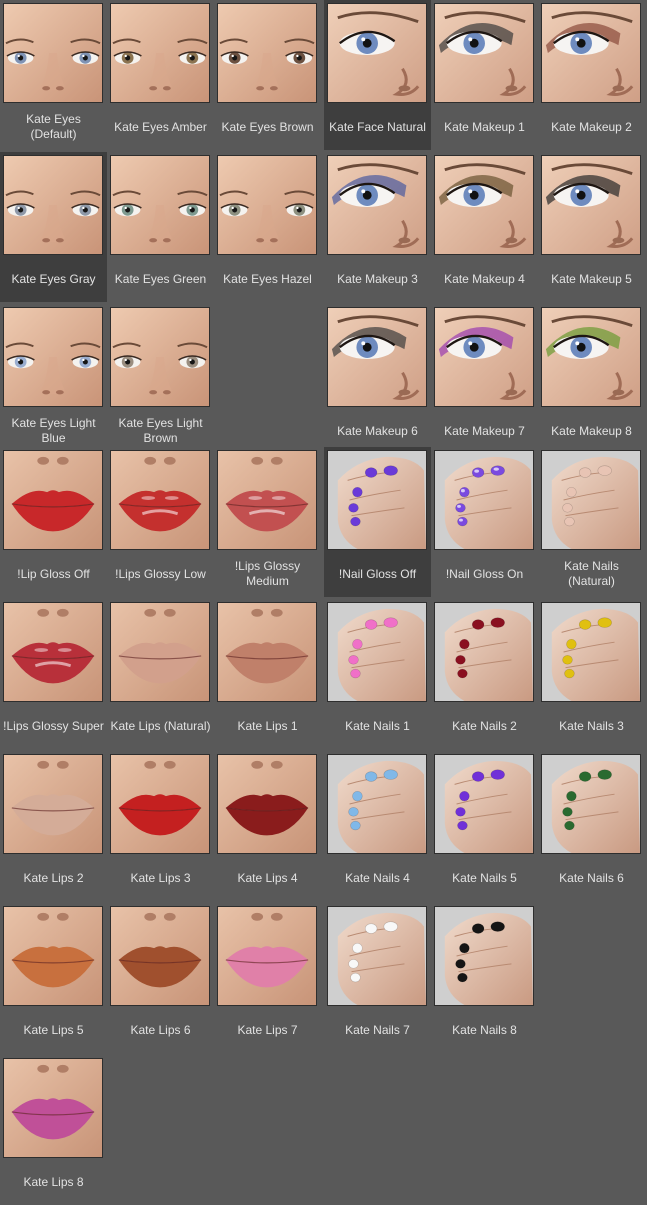  What do you see at coordinates (267, 1029) in the screenshot?
I see `preset-label: Kate Lips 7` at bounding box center [267, 1029].